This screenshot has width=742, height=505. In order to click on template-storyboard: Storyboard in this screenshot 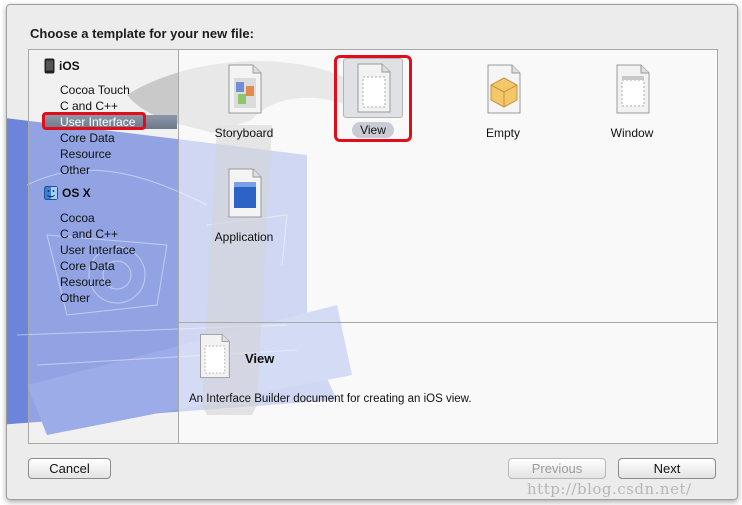, I will do `click(244, 102)`.